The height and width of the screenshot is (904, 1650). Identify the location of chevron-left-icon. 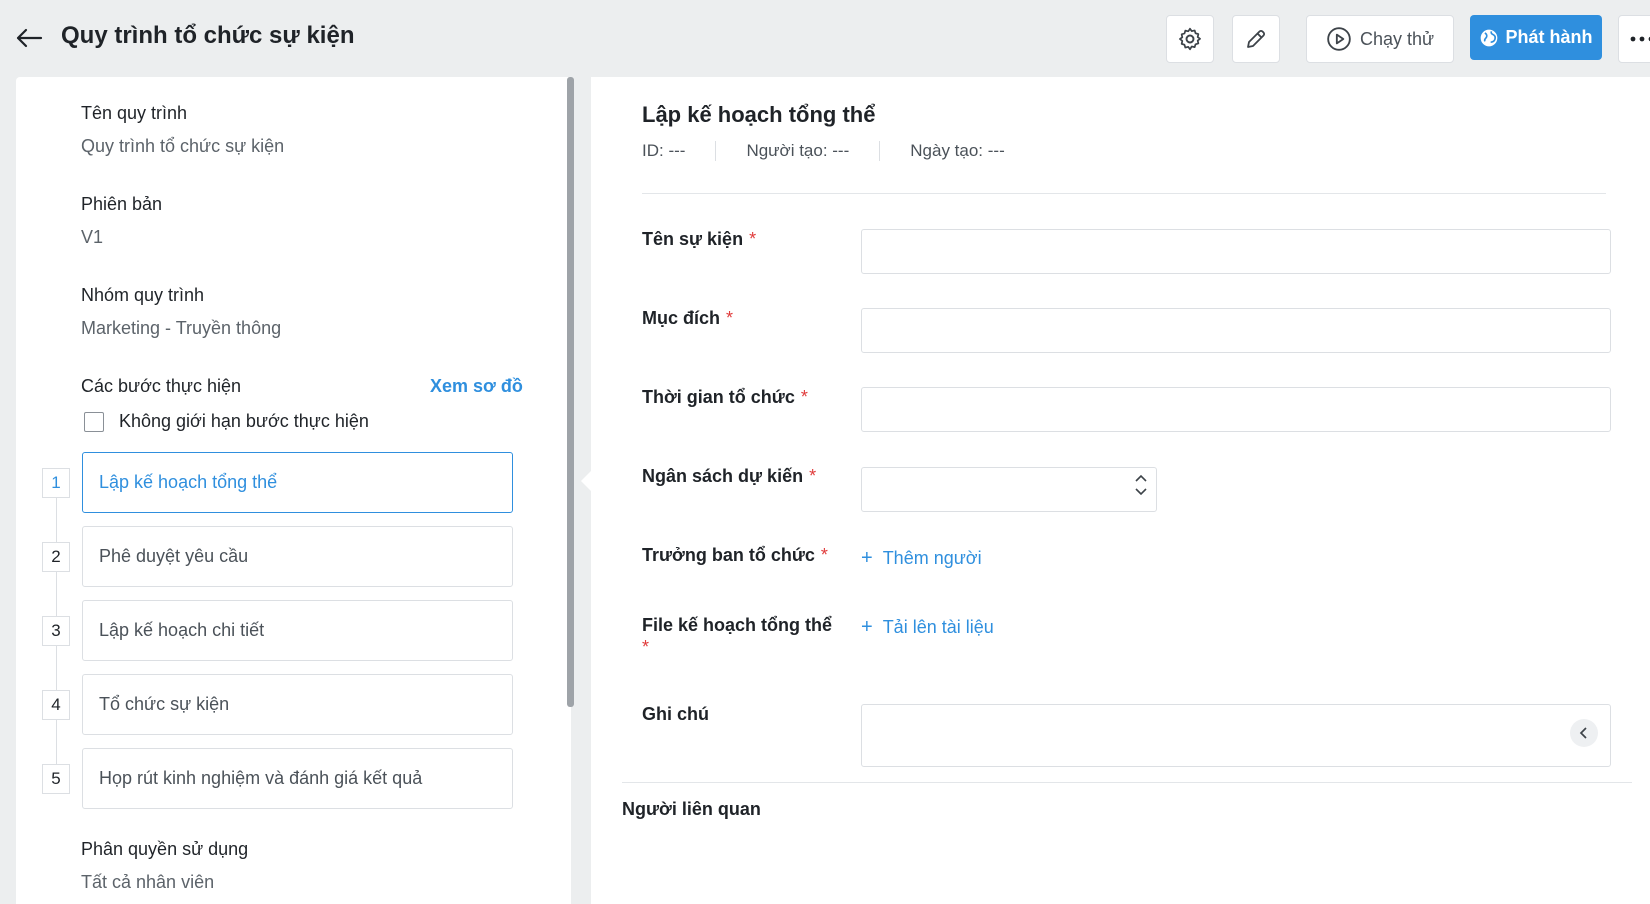
(1583, 733).